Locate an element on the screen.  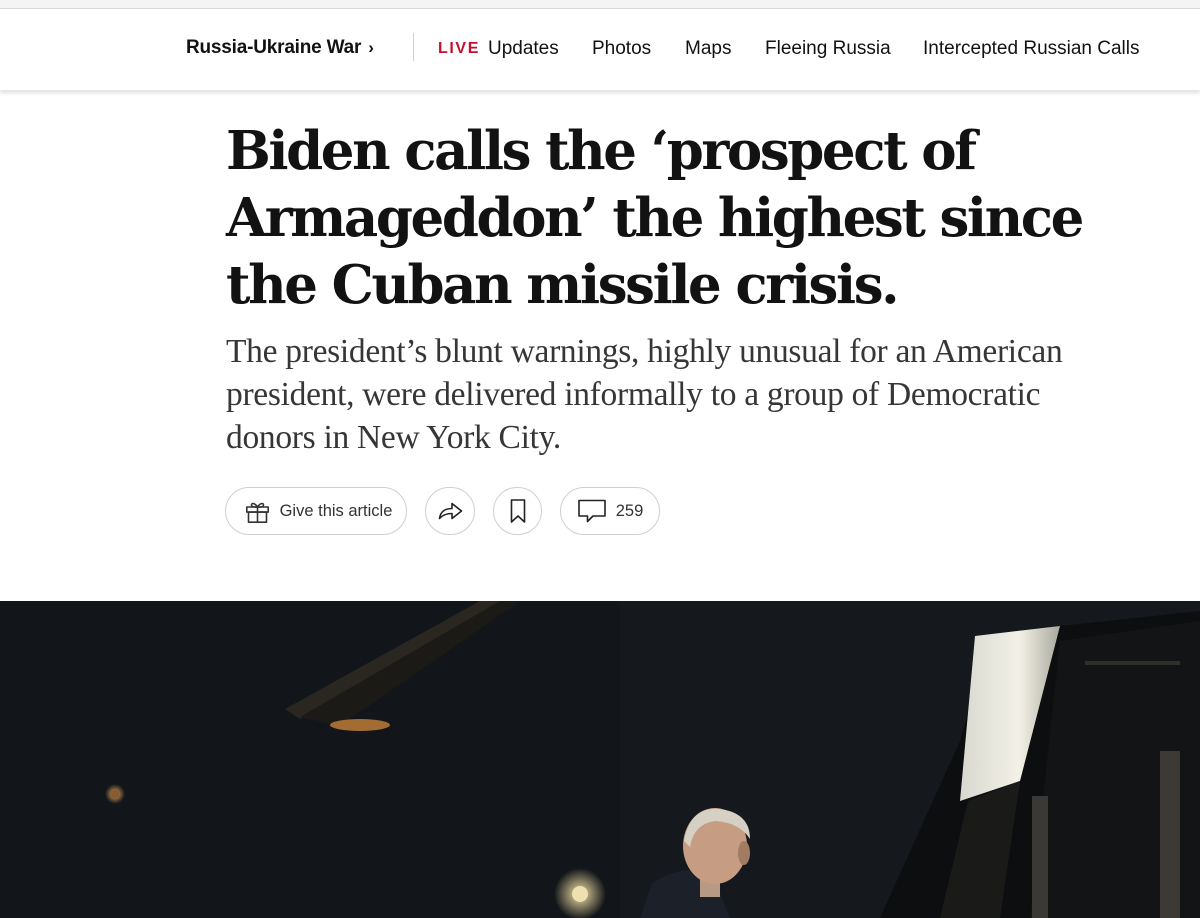
give-article-label: Give this article is located at coordinates (336, 510).